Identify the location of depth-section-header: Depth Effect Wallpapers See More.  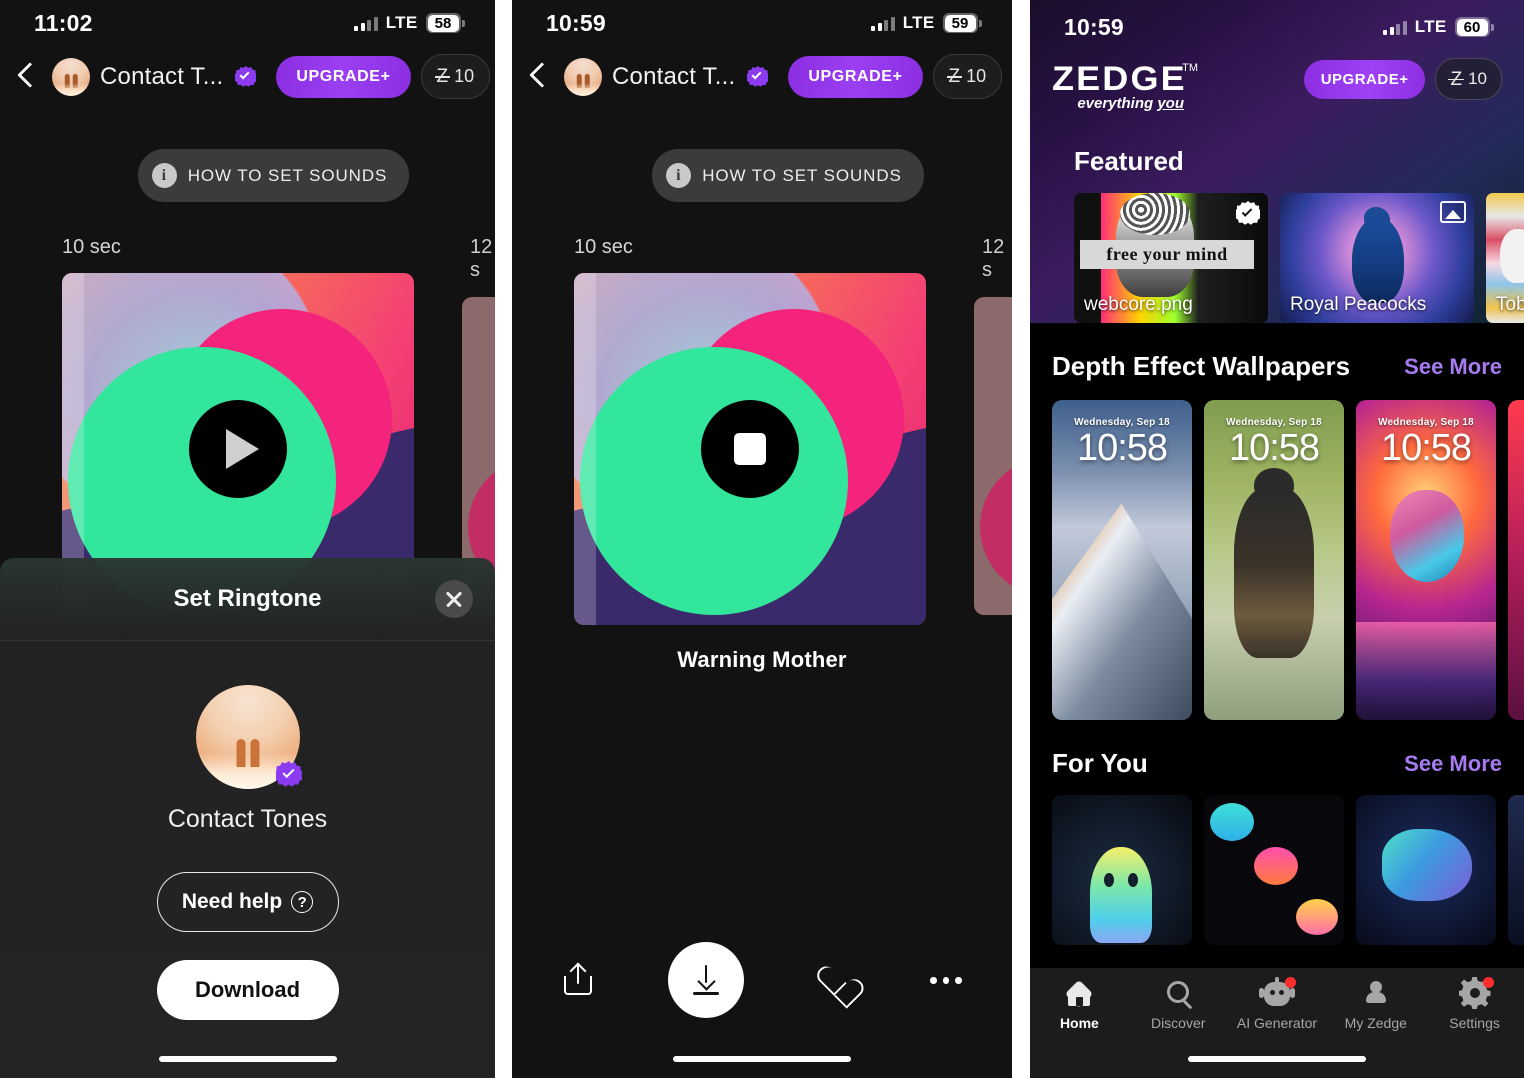
(1277, 352).